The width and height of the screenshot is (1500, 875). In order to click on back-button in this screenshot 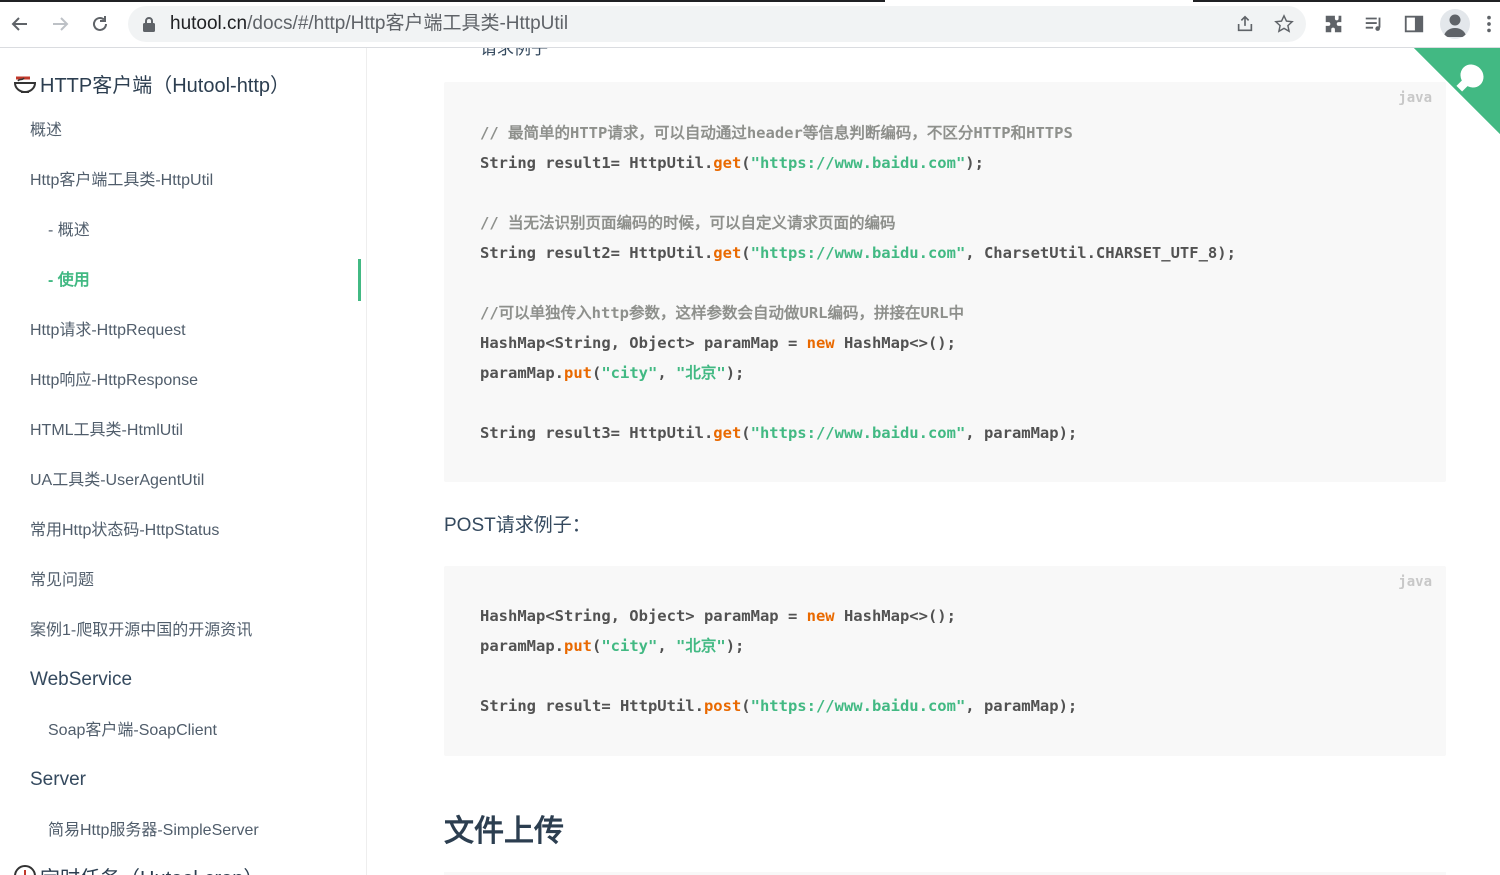, I will do `click(20, 24)`.